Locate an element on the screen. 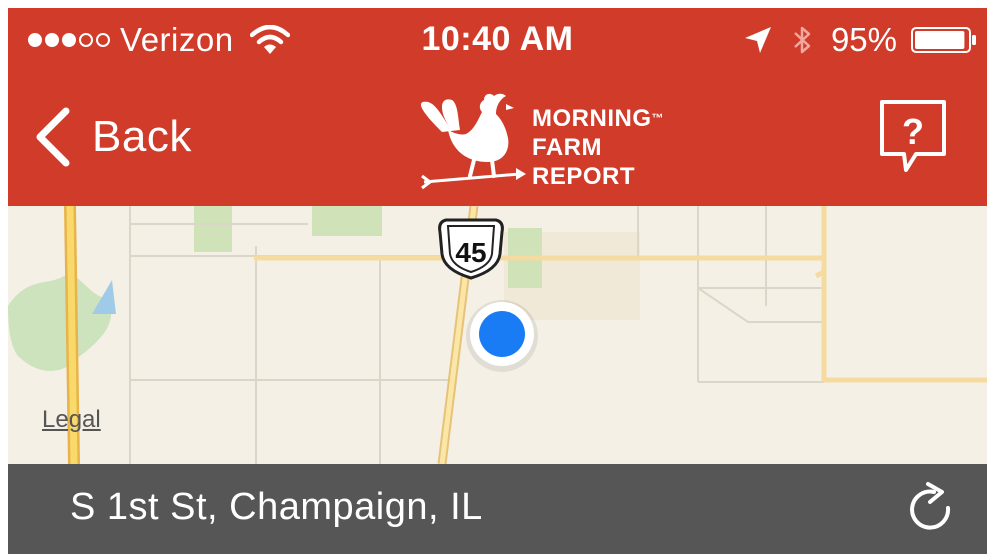  legal-link: Legal is located at coordinates (71, 420).